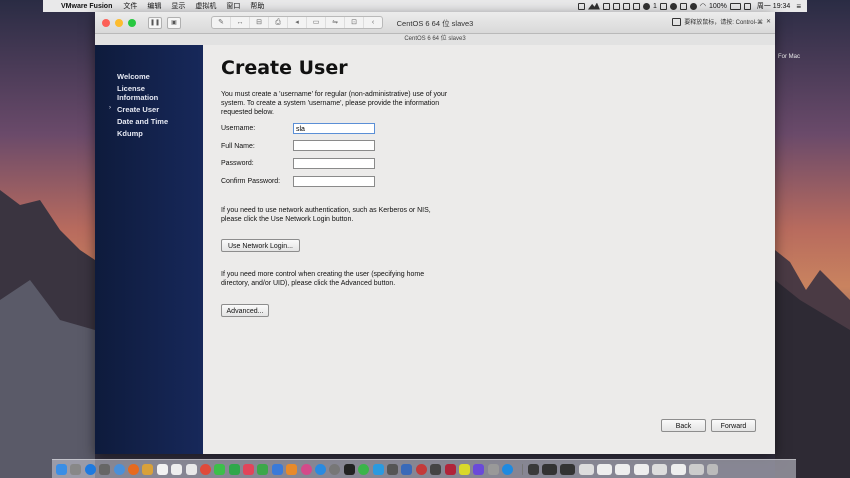  I want to click on messages-icon, so click(220, 469).